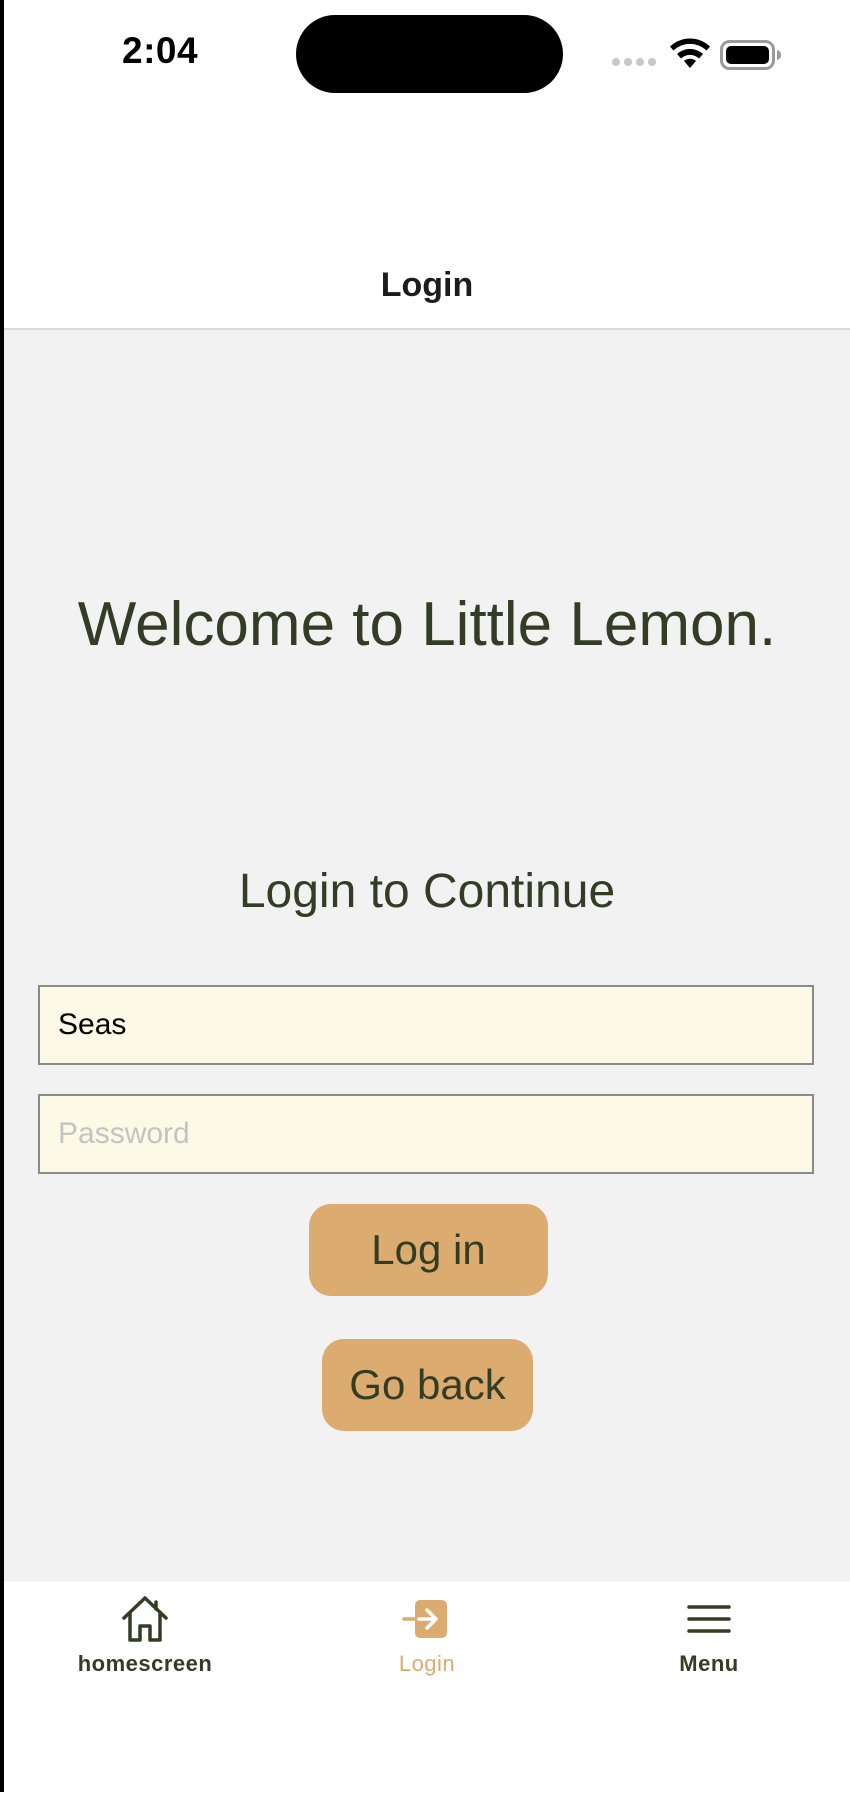 This screenshot has height=1793, width=850. I want to click on username-input, so click(426, 1025).